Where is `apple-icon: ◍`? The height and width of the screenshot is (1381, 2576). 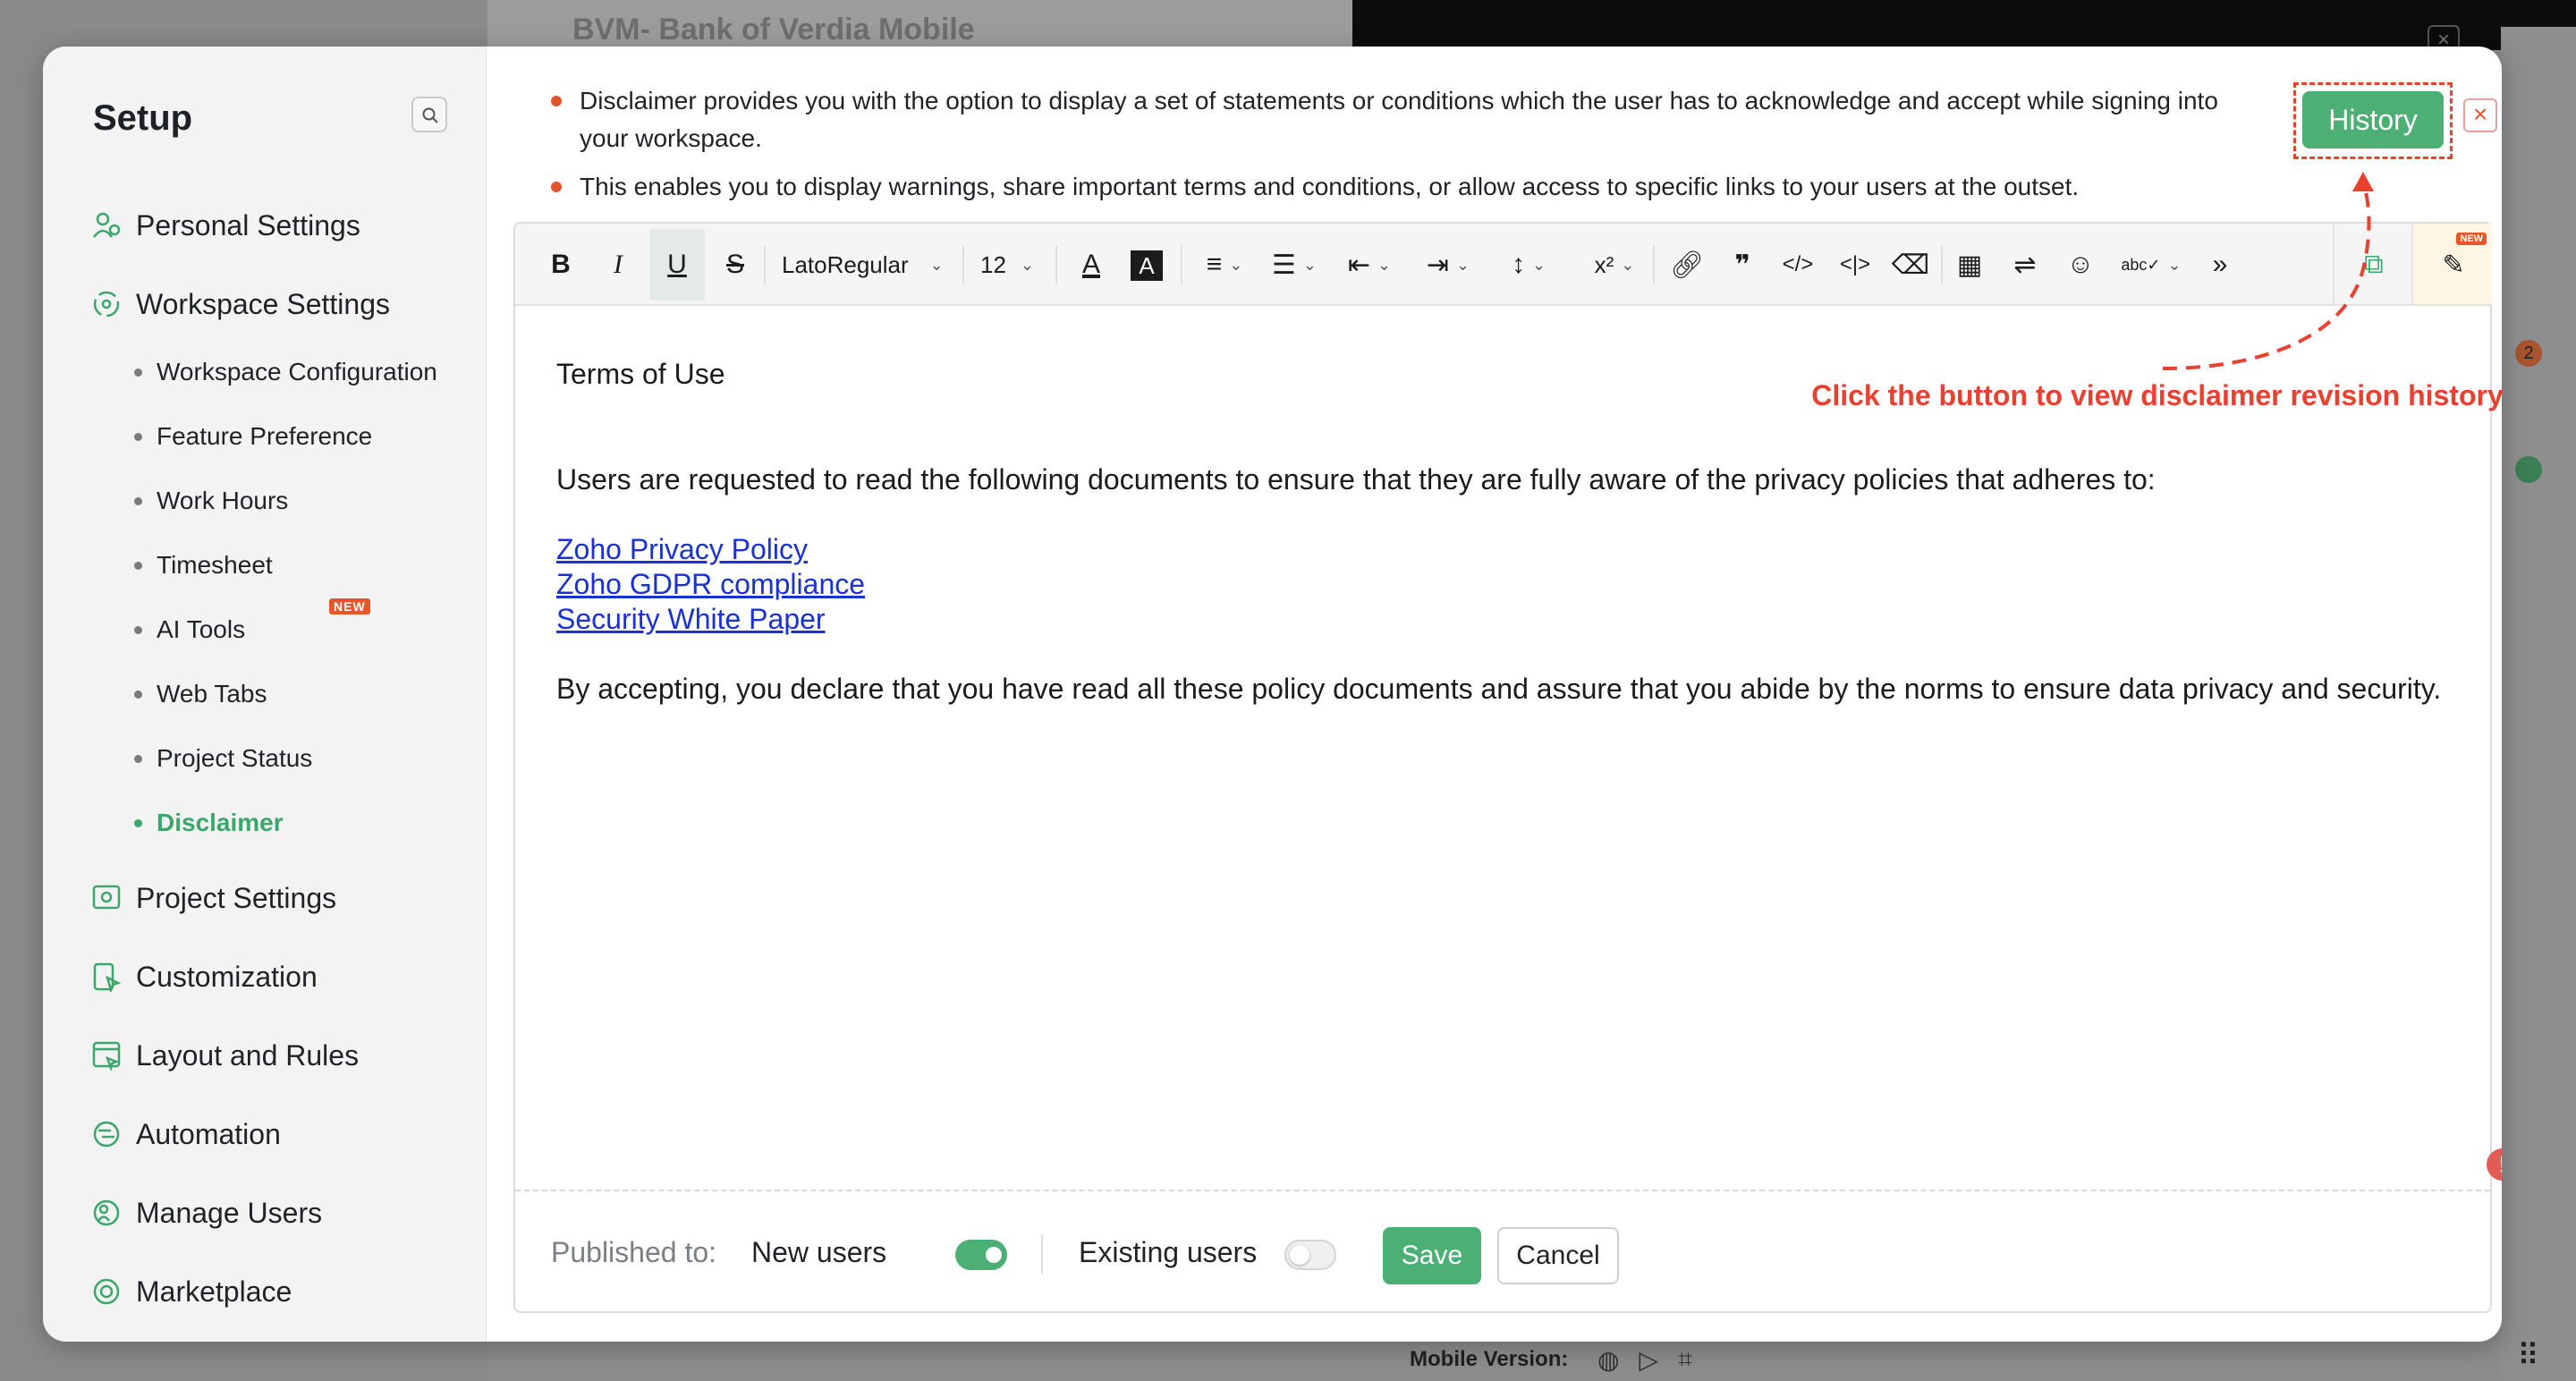
apple-icon: ◍ is located at coordinates (1608, 1360).